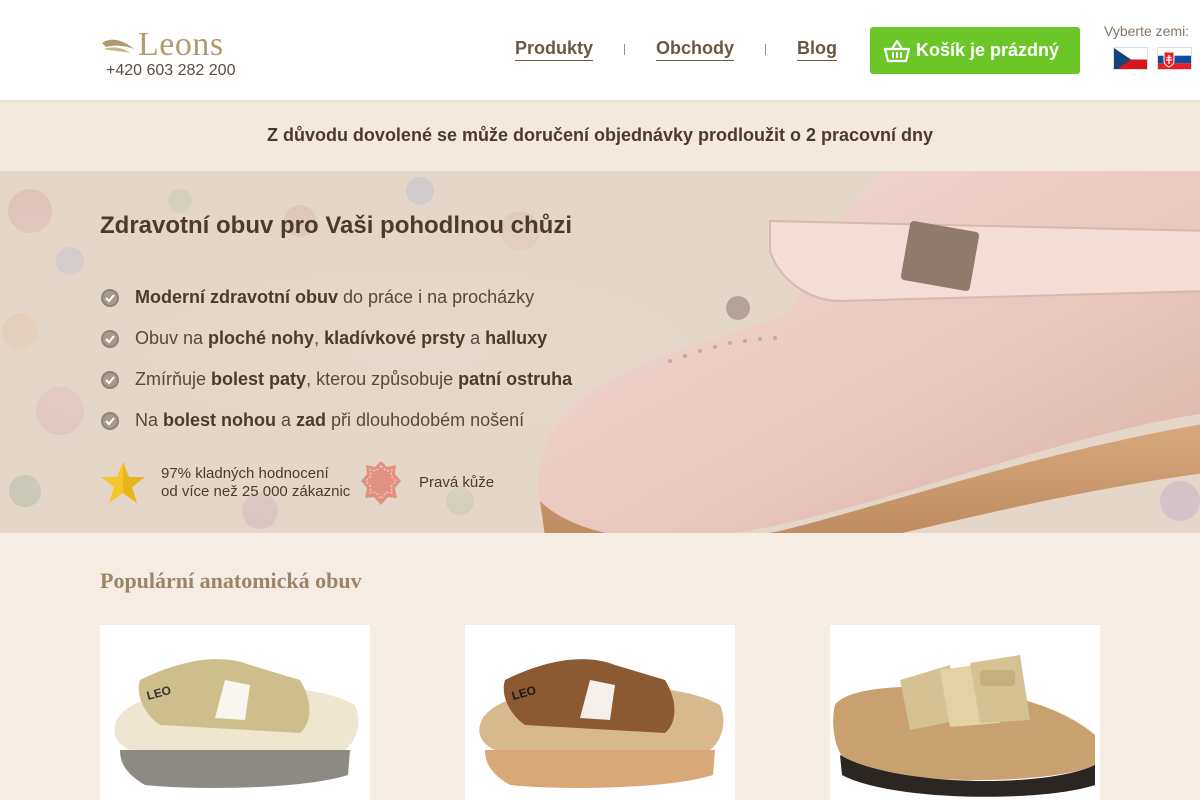  I want to click on leather-label: Pravá kůže, so click(457, 482).